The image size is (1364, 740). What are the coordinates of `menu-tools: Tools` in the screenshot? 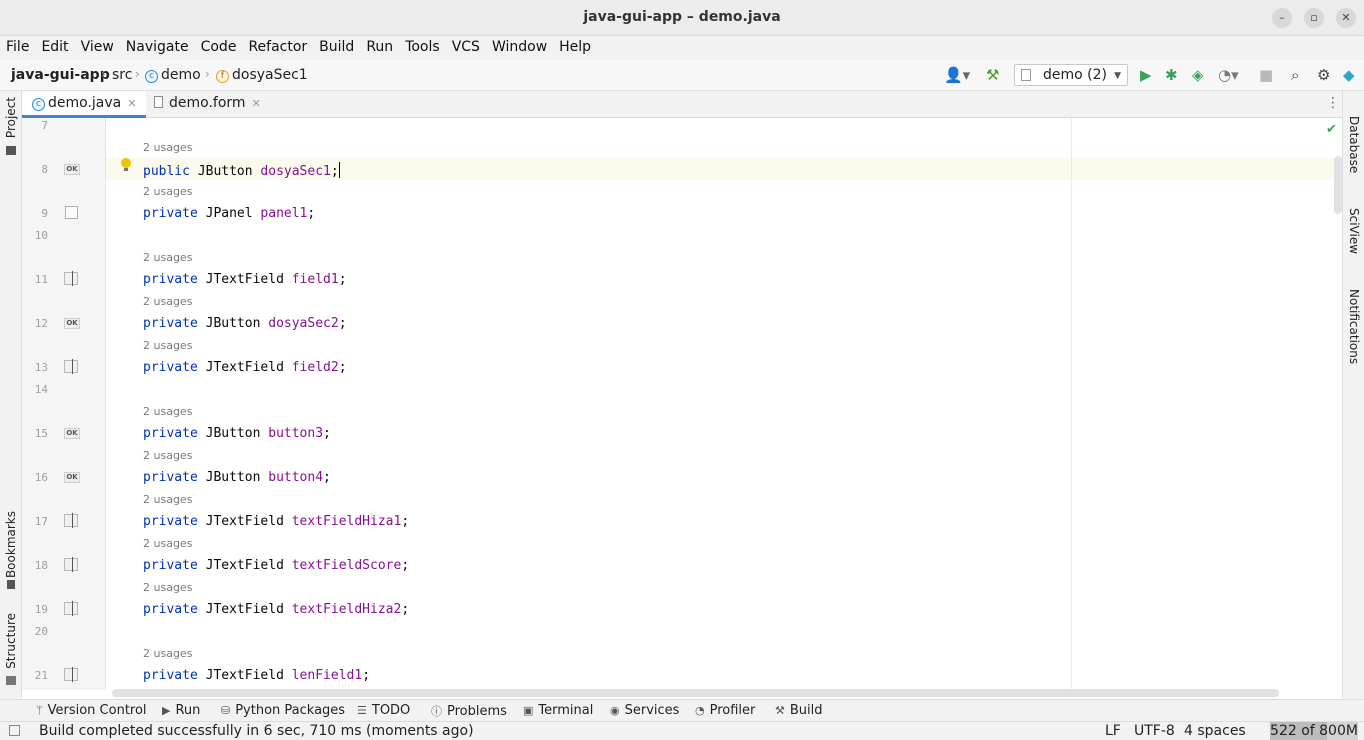 It's located at (422, 45).